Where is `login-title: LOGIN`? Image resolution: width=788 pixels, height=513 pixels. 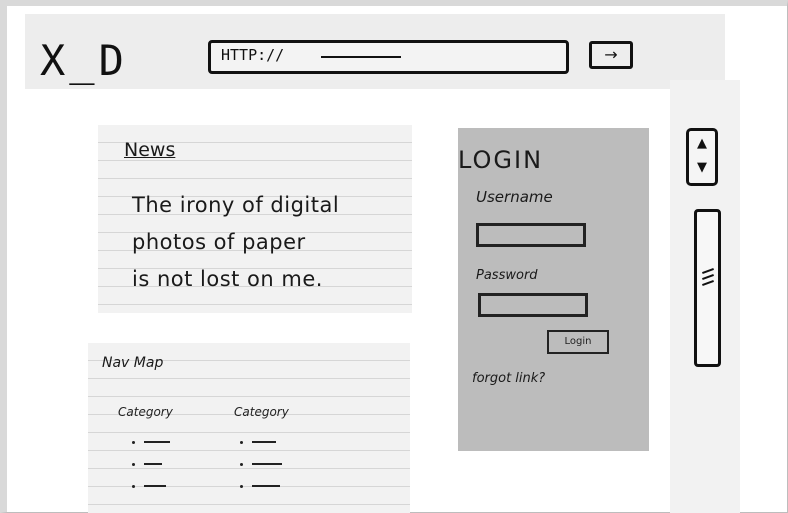
login-title: LOGIN is located at coordinates (501, 160).